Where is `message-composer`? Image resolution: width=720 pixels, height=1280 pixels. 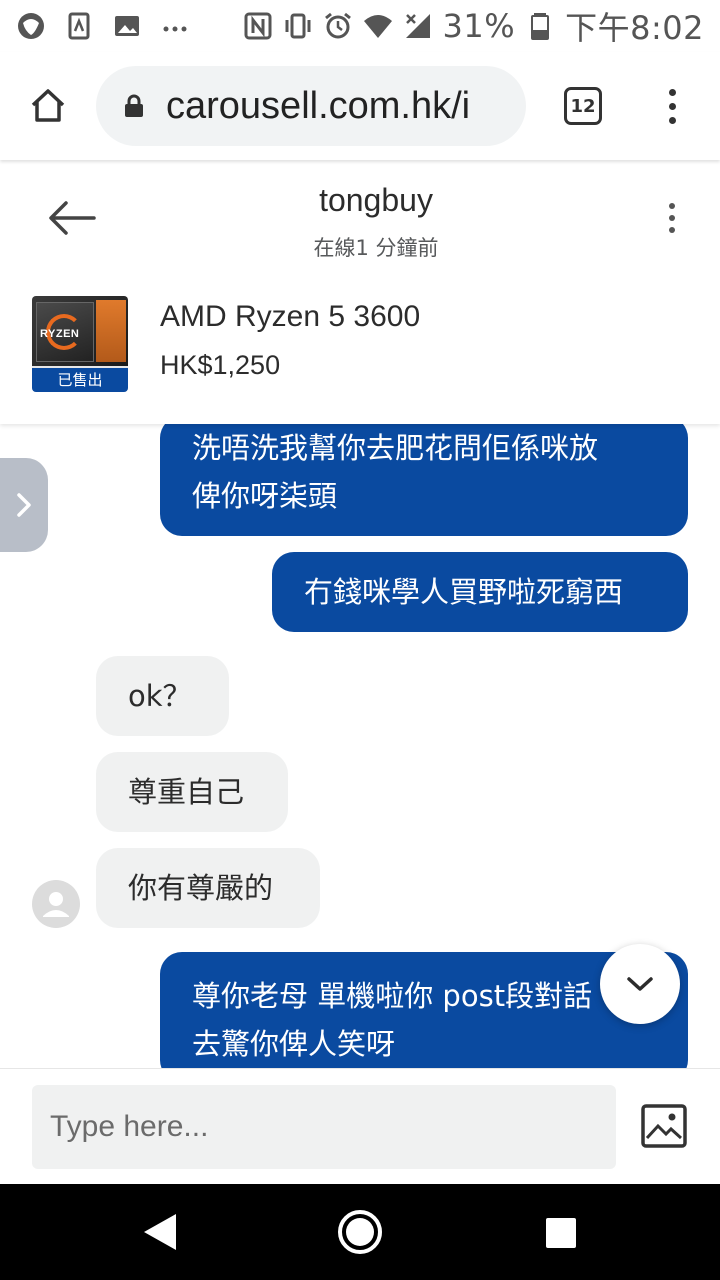
message-composer is located at coordinates (360, 1126).